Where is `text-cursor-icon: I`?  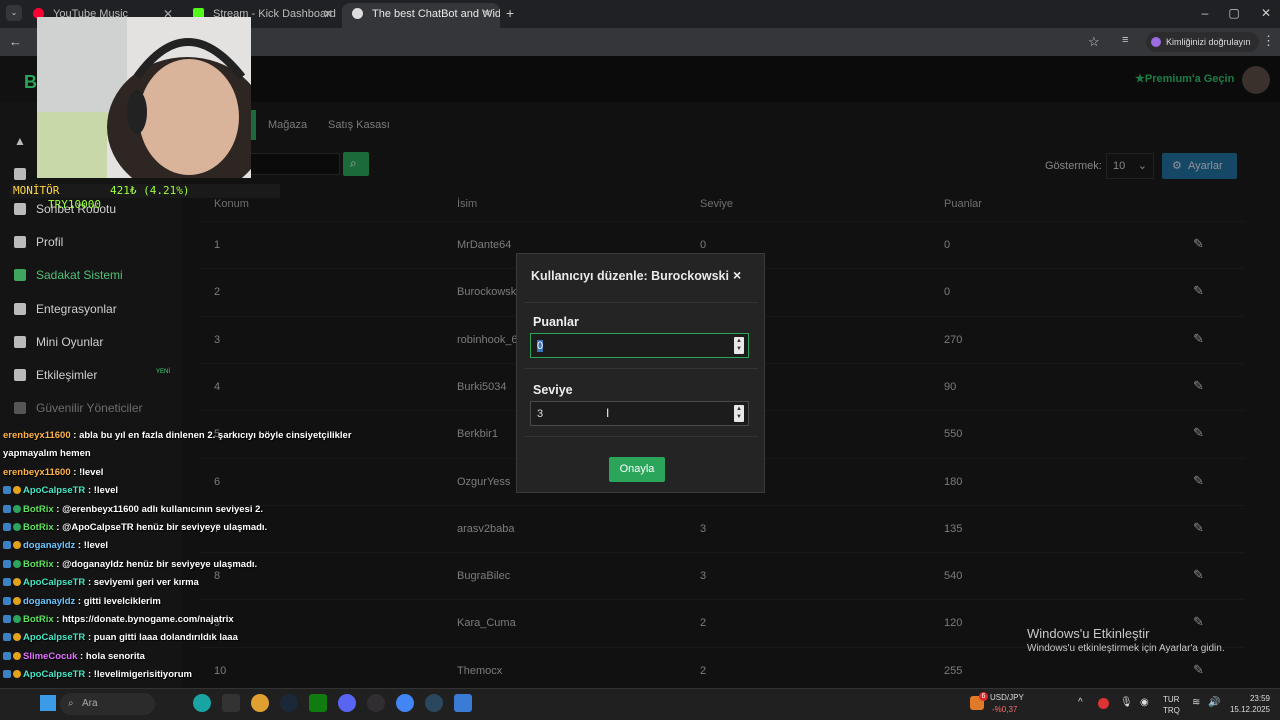
text-cursor-icon: I is located at coordinates (608, 413).